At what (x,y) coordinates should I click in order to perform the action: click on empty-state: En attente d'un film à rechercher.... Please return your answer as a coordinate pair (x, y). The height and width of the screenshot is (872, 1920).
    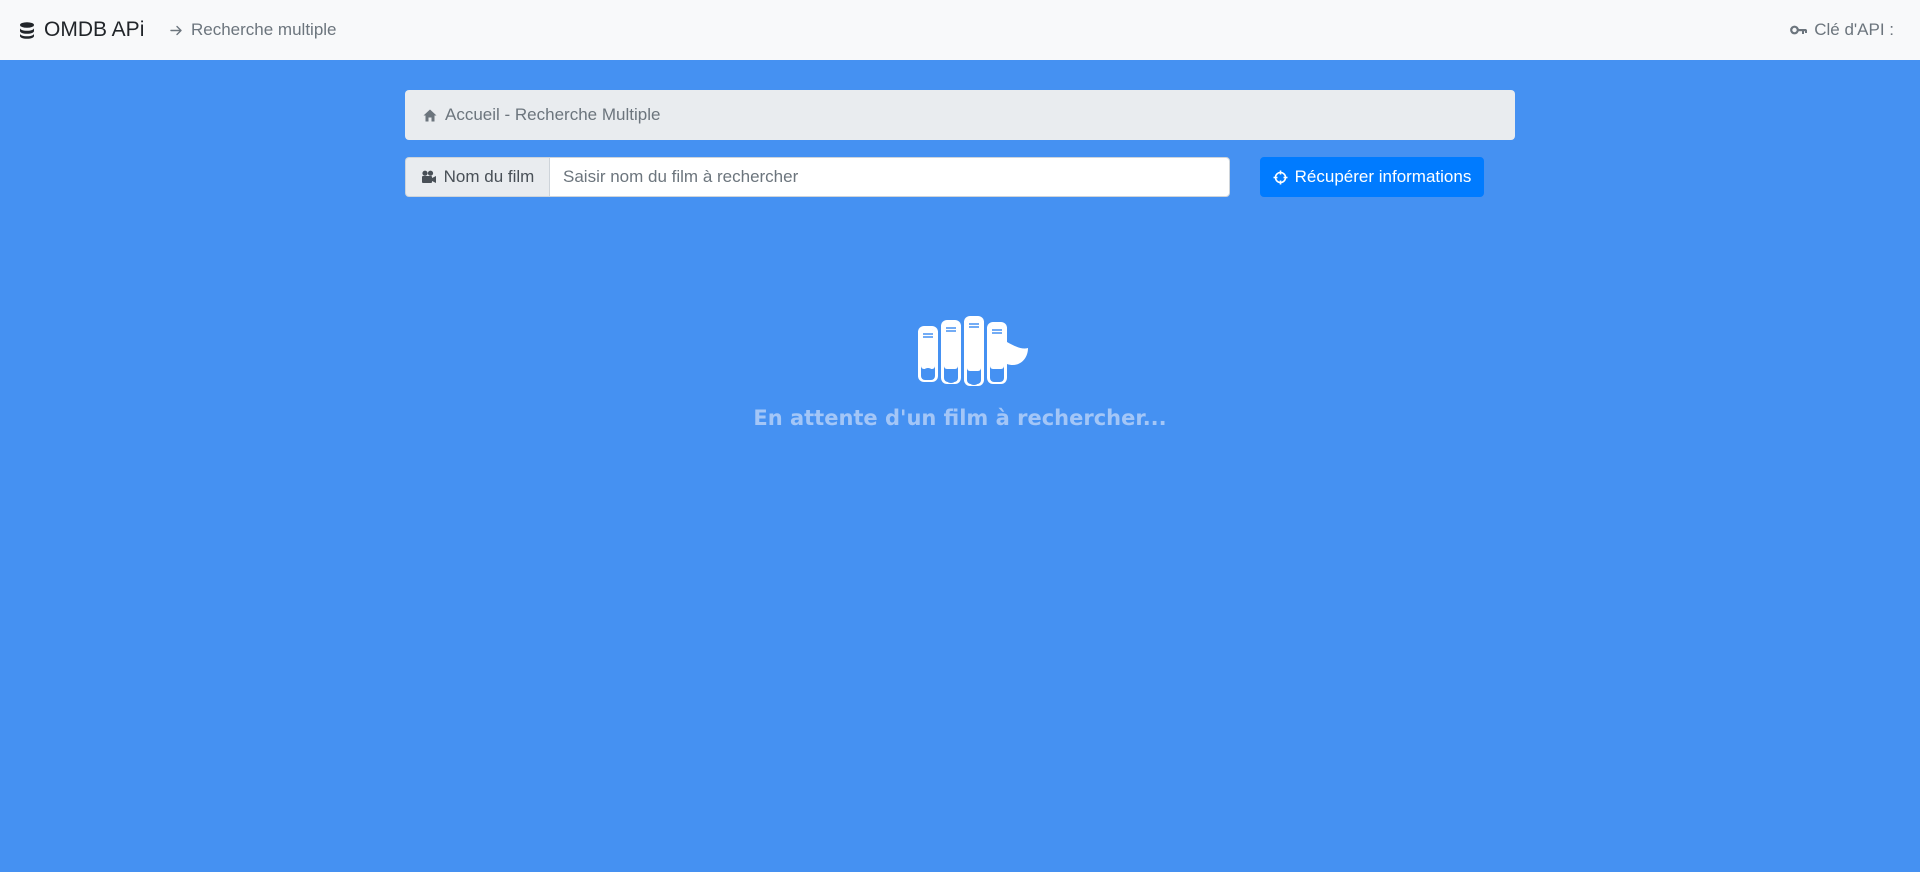
    Looking at the image, I should click on (960, 371).